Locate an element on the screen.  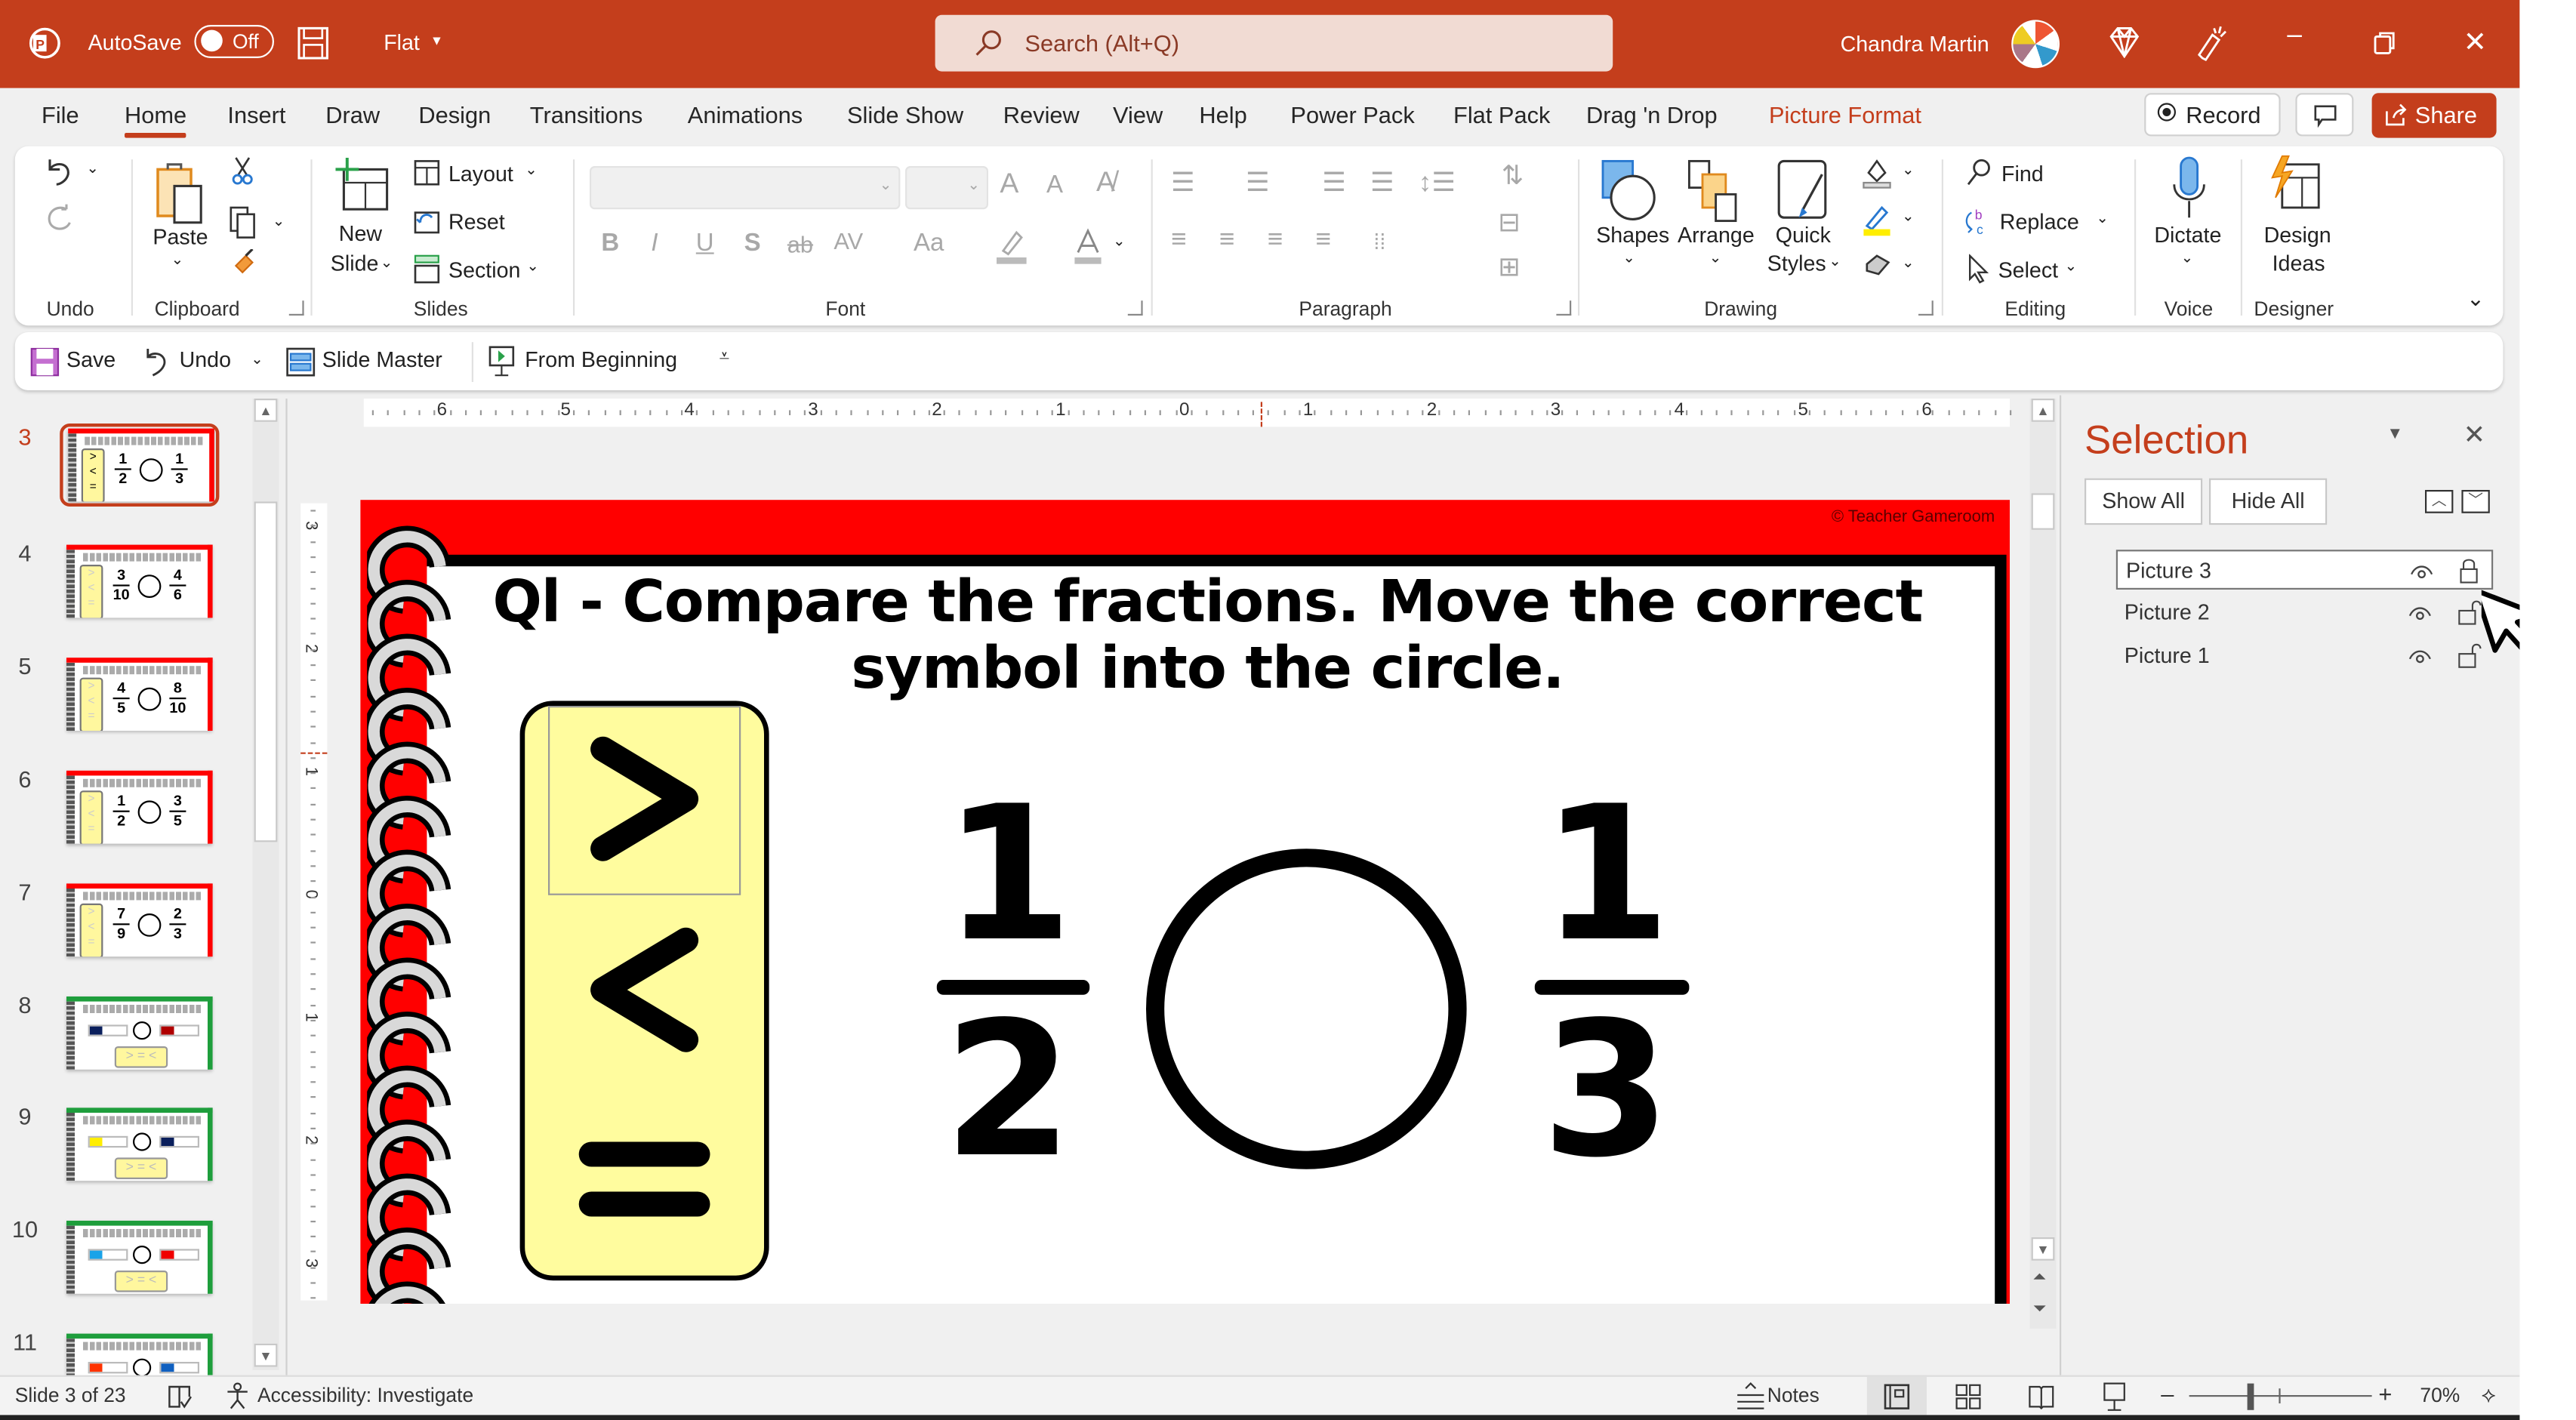
new-slide-icon is located at coordinates (363, 184).